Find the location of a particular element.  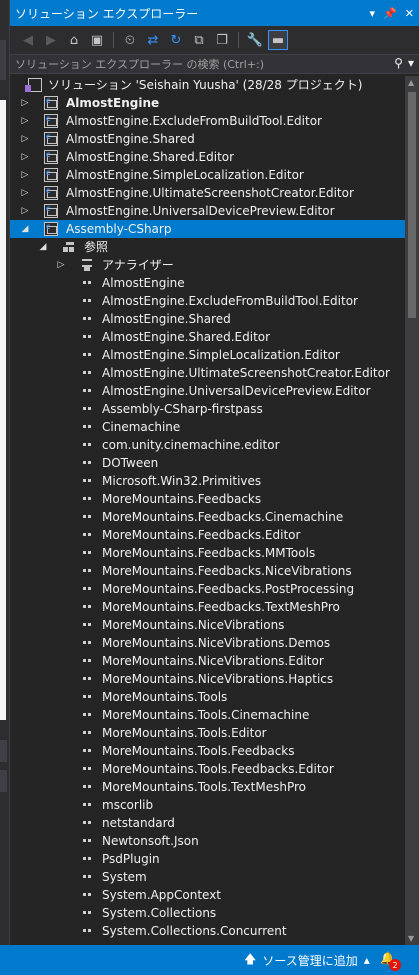

properties-icon: 🔧 is located at coordinates (255, 40).